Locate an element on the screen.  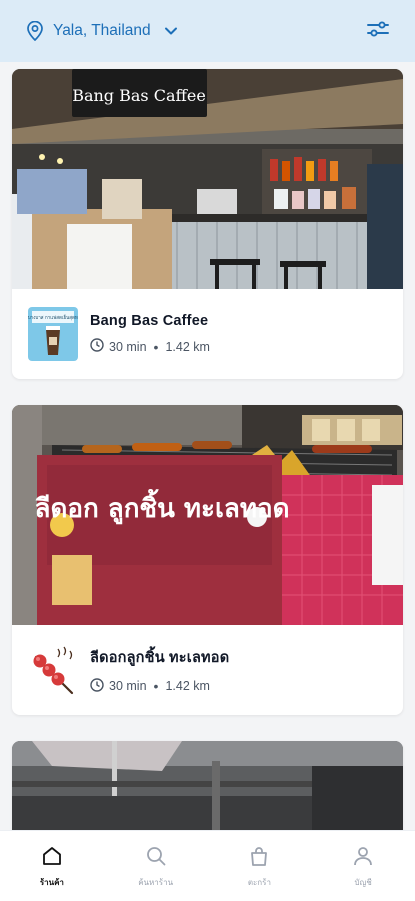
shop-photo is located at coordinates (207, 786).